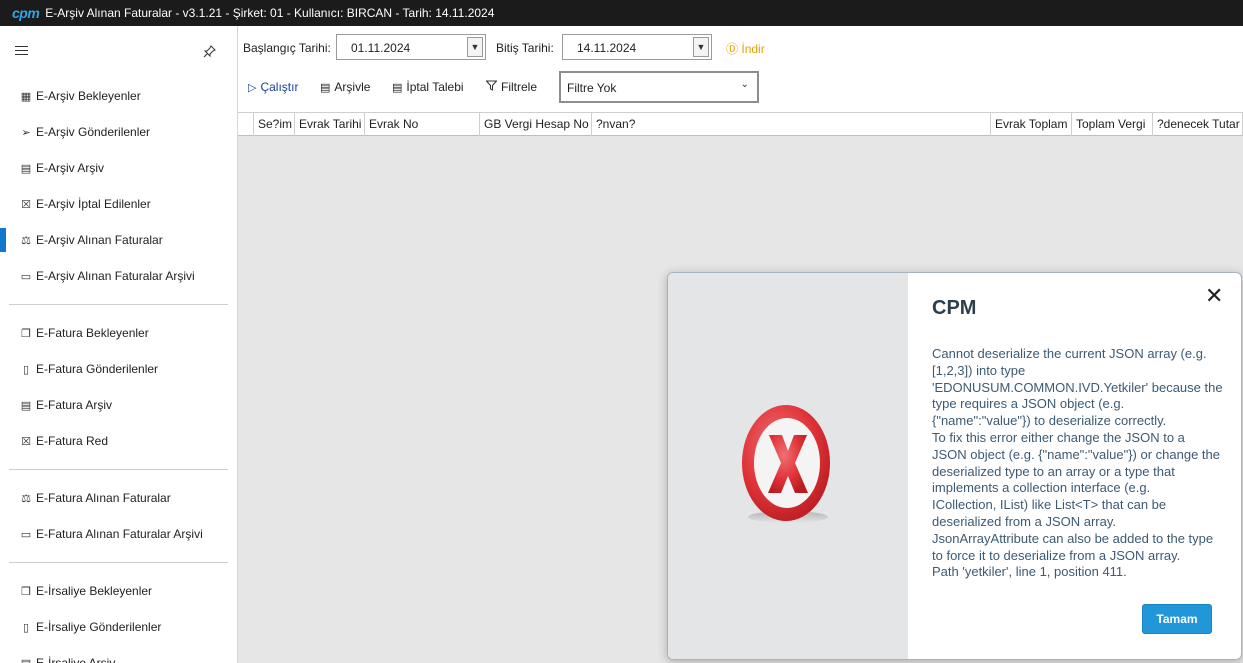 The height and width of the screenshot is (663, 1243). Describe the element at coordinates (88, 96) in the screenshot. I see `sidebar-item-label: E-Arşiv Bekleyenler` at that location.